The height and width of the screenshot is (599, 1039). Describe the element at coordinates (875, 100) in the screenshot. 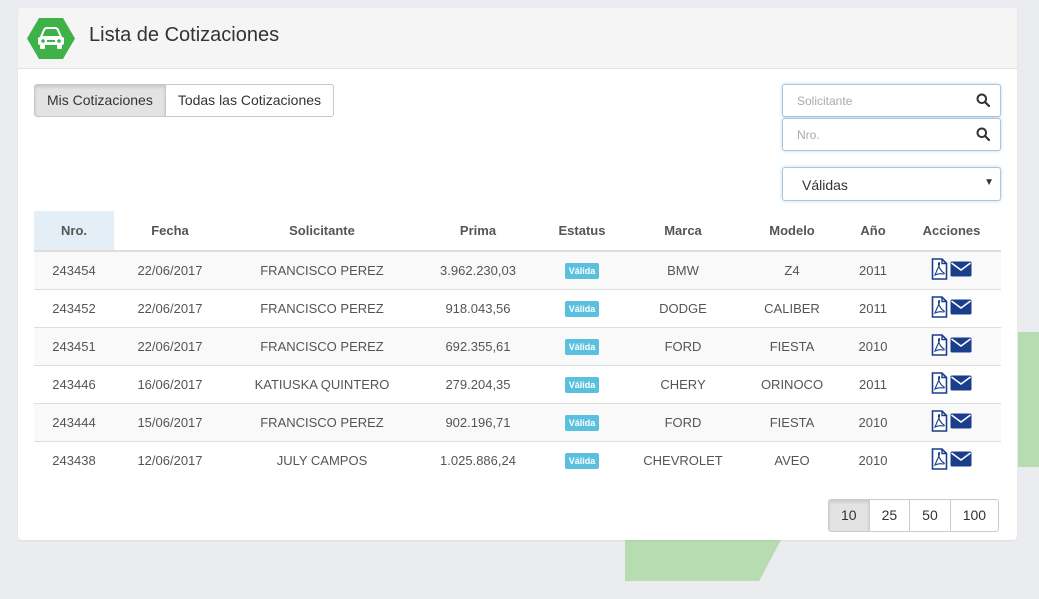

I see `solicitante-search-input` at that location.